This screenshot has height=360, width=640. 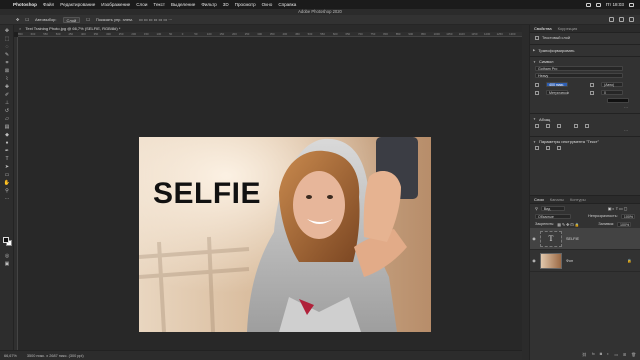 What do you see at coordinates (537, 125) in the screenshot?
I see `align-left-icon` at bounding box center [537, 125].